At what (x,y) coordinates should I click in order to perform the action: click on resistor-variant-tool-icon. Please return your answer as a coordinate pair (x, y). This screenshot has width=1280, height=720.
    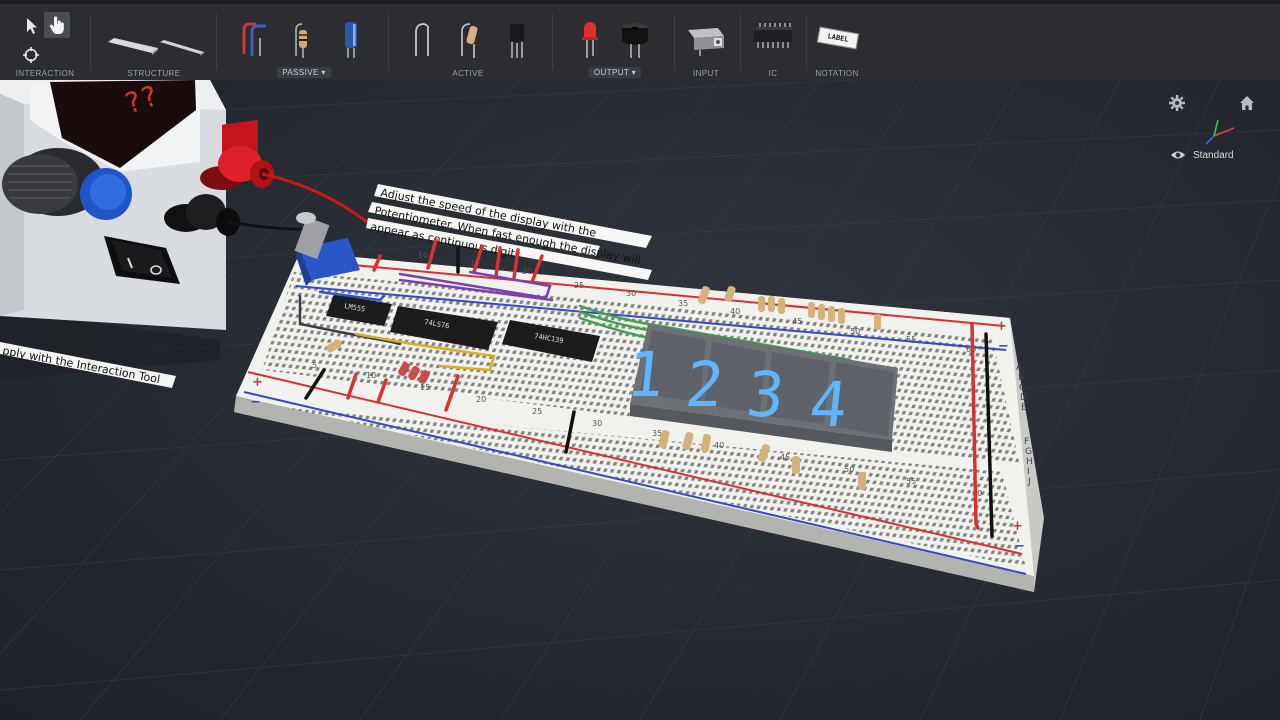
    Looking at the image, I should click on (469, 38).